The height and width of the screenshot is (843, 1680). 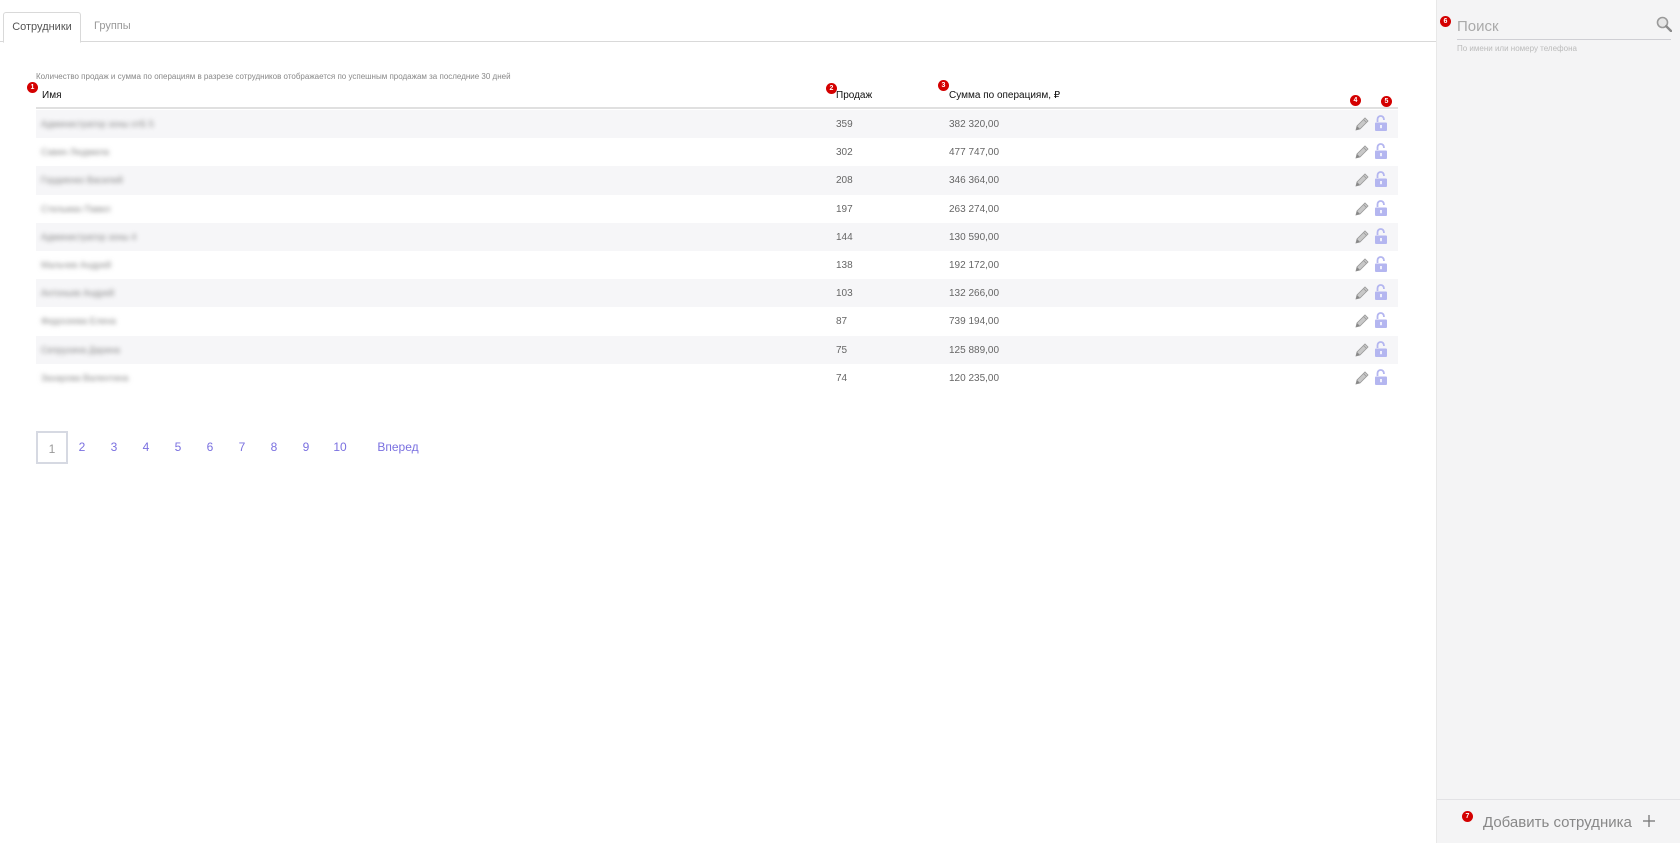 What do you see at coordinates (80, 350) in the screenshot?
I see `employee-name: Сепрухина Дарина` at bounding box center [80, 350].